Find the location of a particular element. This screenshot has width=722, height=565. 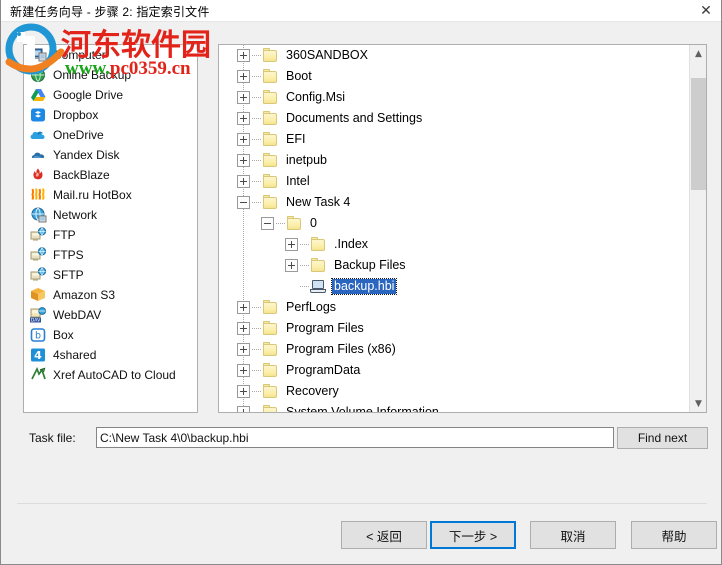

sidebar-item-ftp: FTP is located at coordinates (110, 235).